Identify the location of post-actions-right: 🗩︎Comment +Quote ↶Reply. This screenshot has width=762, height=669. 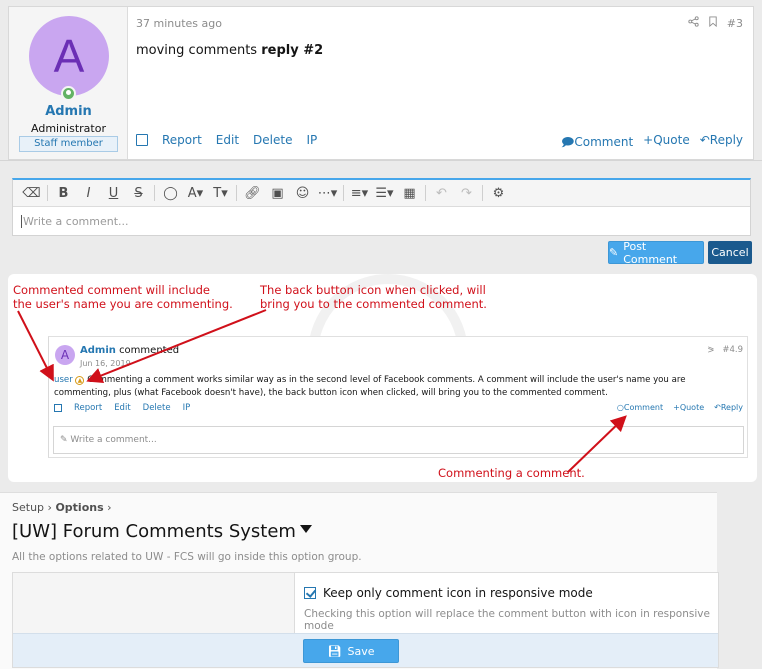
(652, 143).